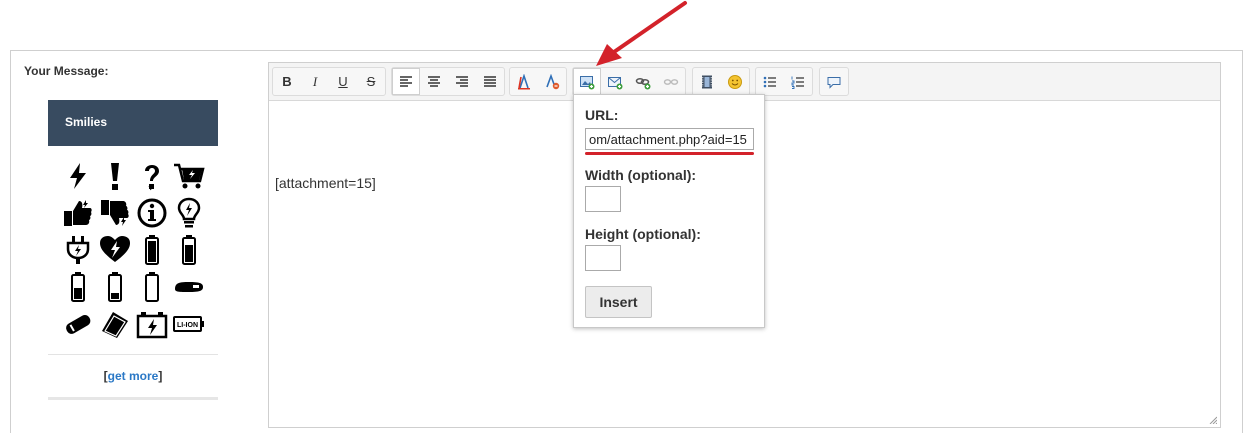 This screenshot has width=1243, height=433. I want to click on bullet-list-button, so click(770, 81).